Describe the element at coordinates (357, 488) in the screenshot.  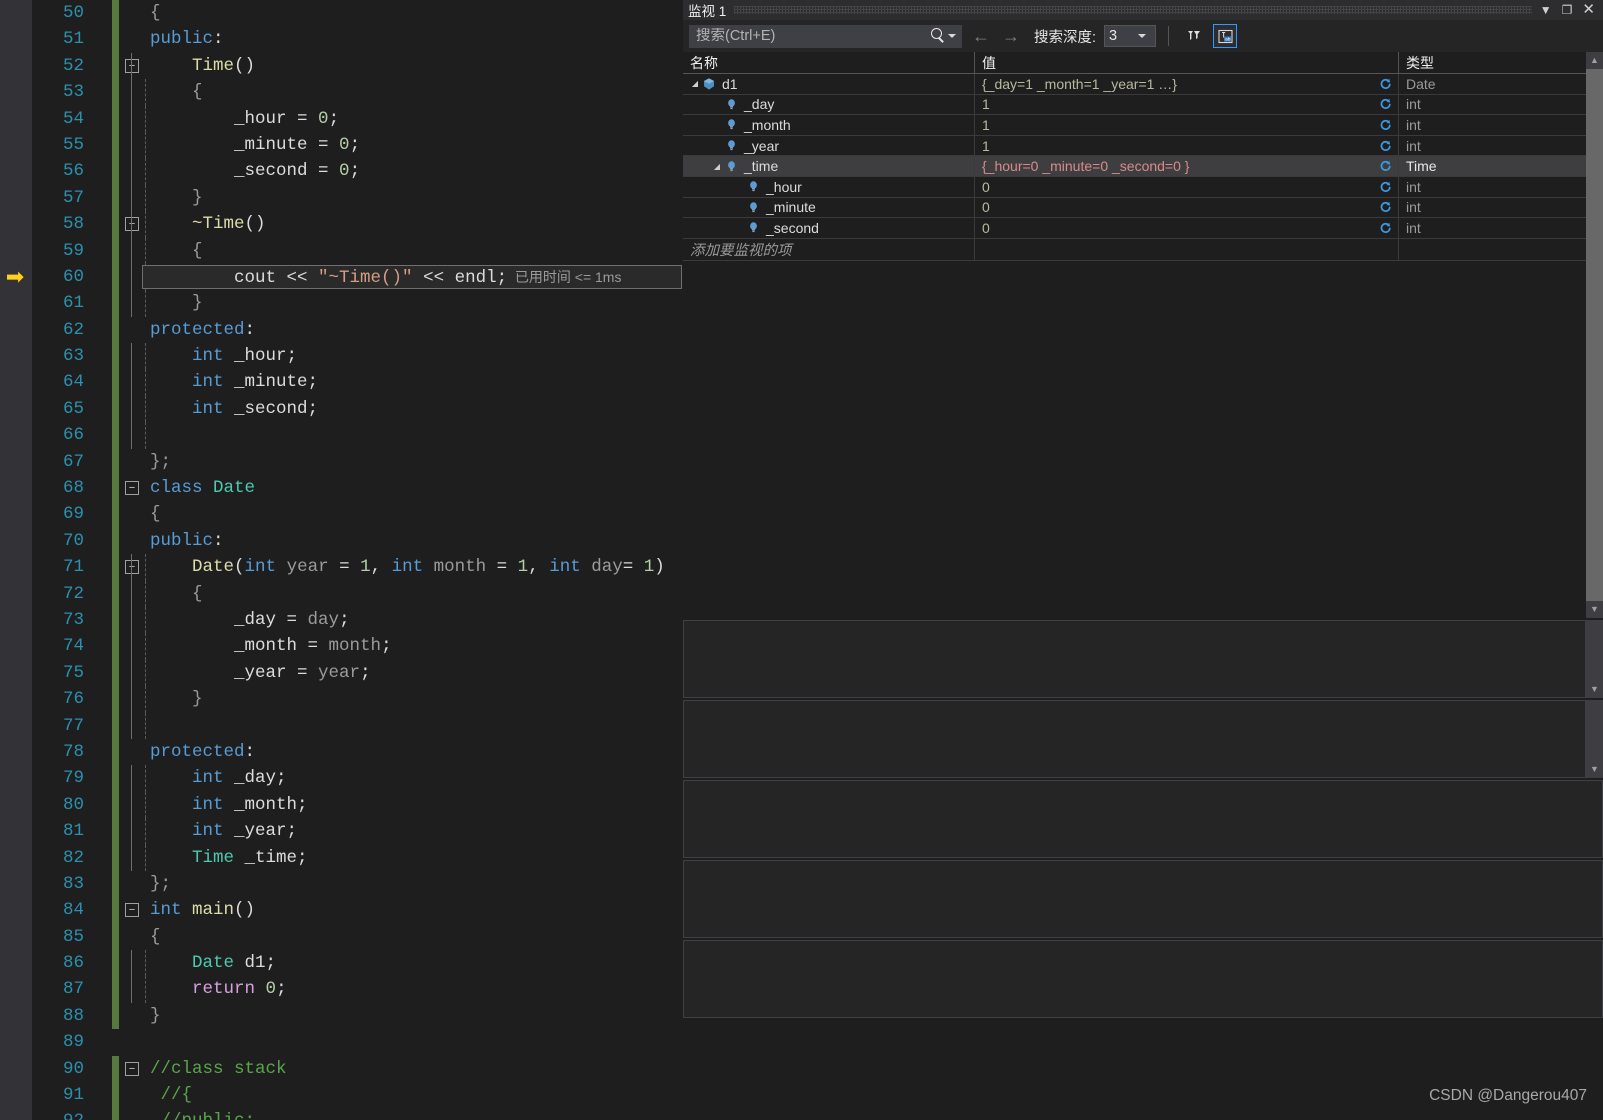
I see `code-line: 68 − class Date` at that location.